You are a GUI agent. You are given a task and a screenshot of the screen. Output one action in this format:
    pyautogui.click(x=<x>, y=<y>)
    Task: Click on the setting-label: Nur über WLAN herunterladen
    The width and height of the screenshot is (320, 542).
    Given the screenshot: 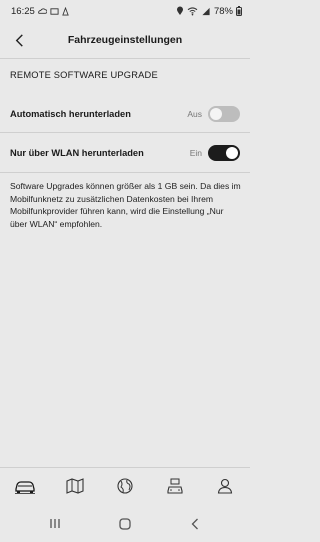 What is the action you would take?
    pyautogui.click(x=77, y=153)
    